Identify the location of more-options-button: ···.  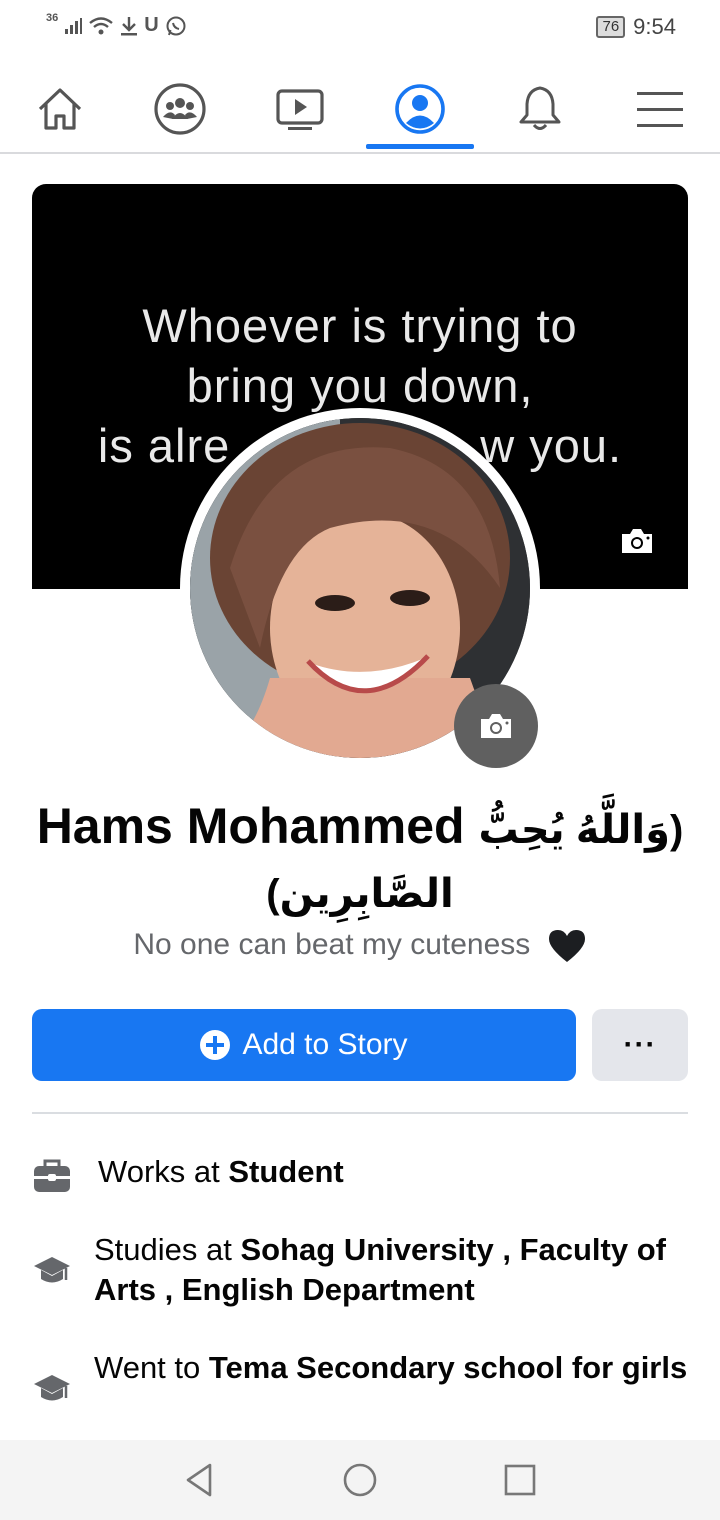
(640, 1045).